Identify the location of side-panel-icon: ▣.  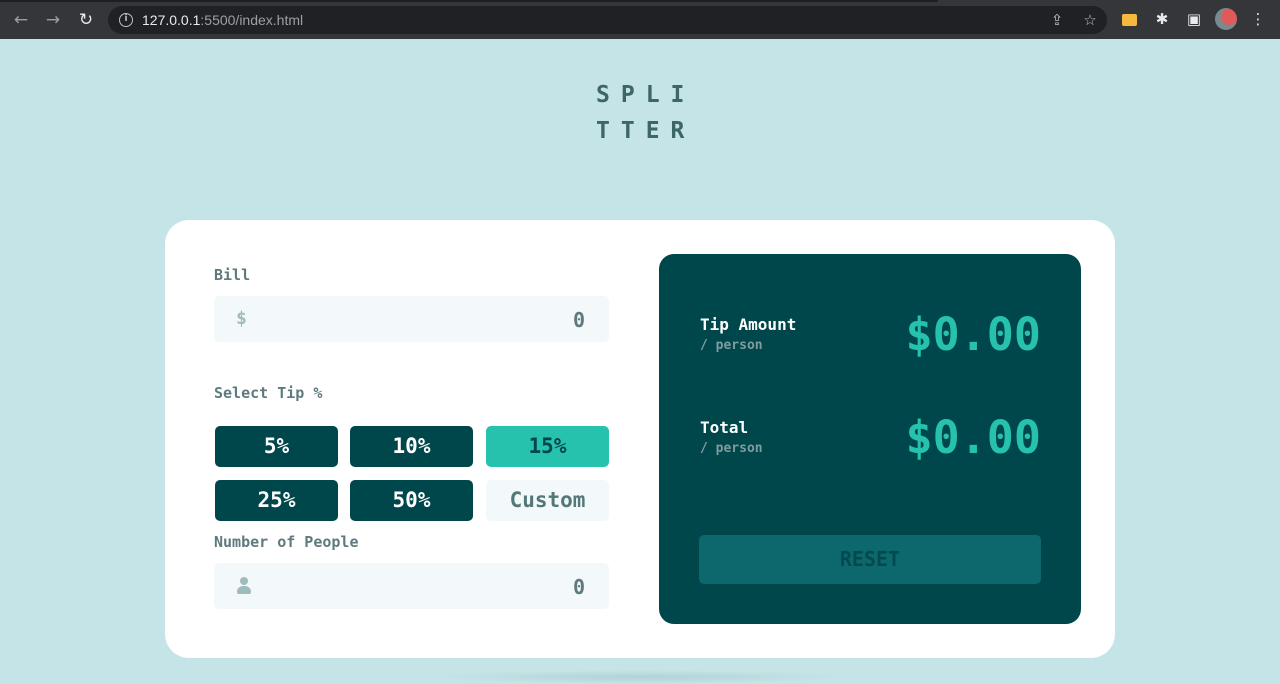
(1194, 19).